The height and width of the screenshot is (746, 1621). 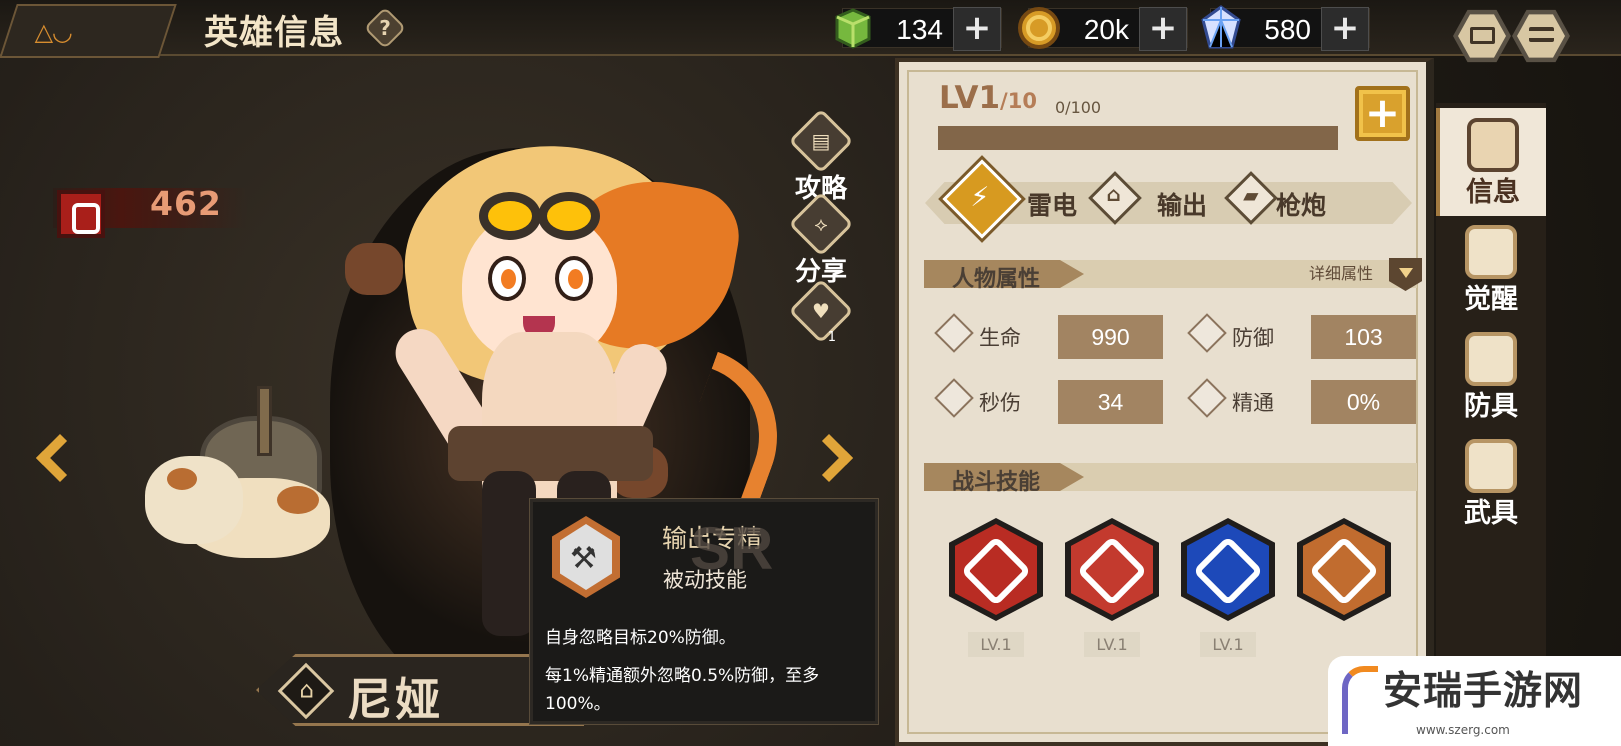 I want to click on hero-left-glove, so click(x=374, y=269).